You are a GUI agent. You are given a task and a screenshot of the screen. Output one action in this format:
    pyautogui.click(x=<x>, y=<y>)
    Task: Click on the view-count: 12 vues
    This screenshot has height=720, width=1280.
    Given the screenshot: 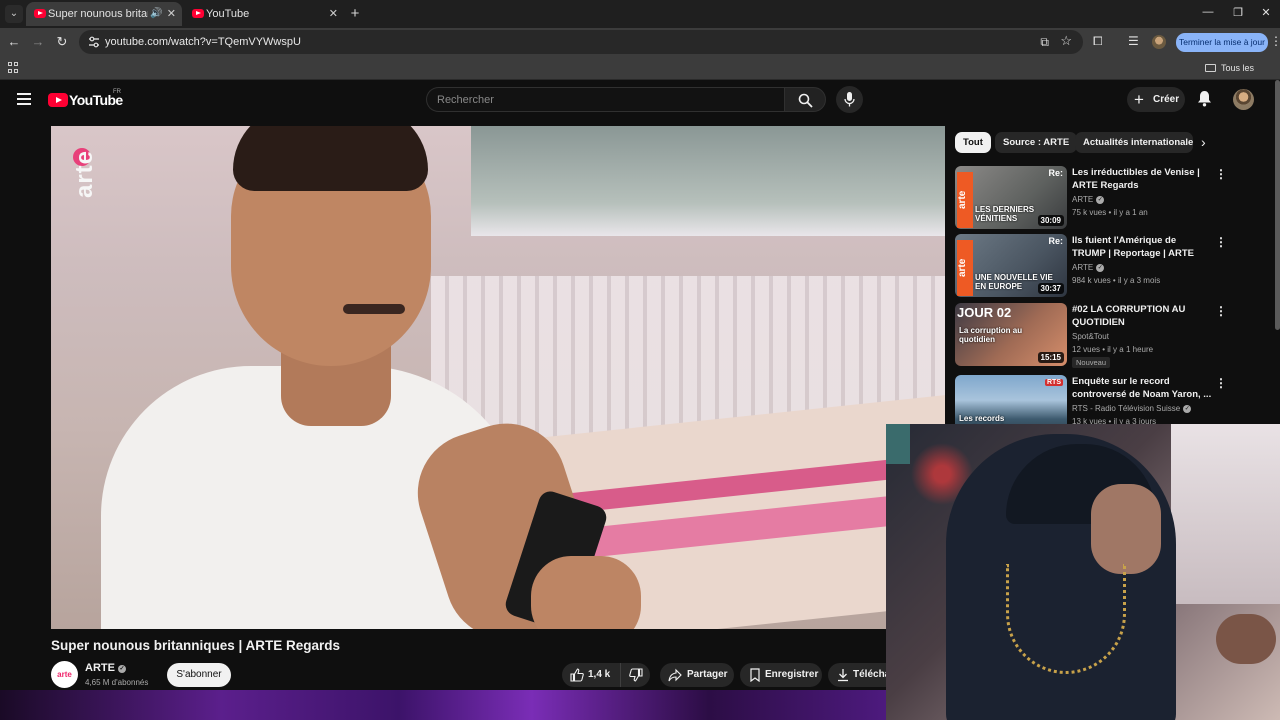 What is the action you would take?
    pyautogui.click(x=1086, y=349)
    